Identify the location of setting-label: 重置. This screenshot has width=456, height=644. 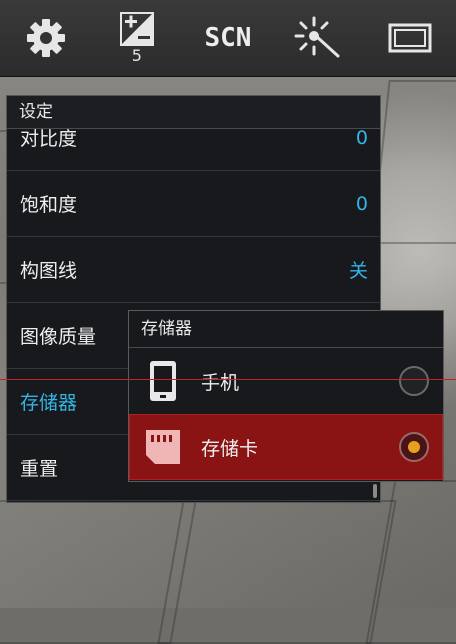
(39, 469).